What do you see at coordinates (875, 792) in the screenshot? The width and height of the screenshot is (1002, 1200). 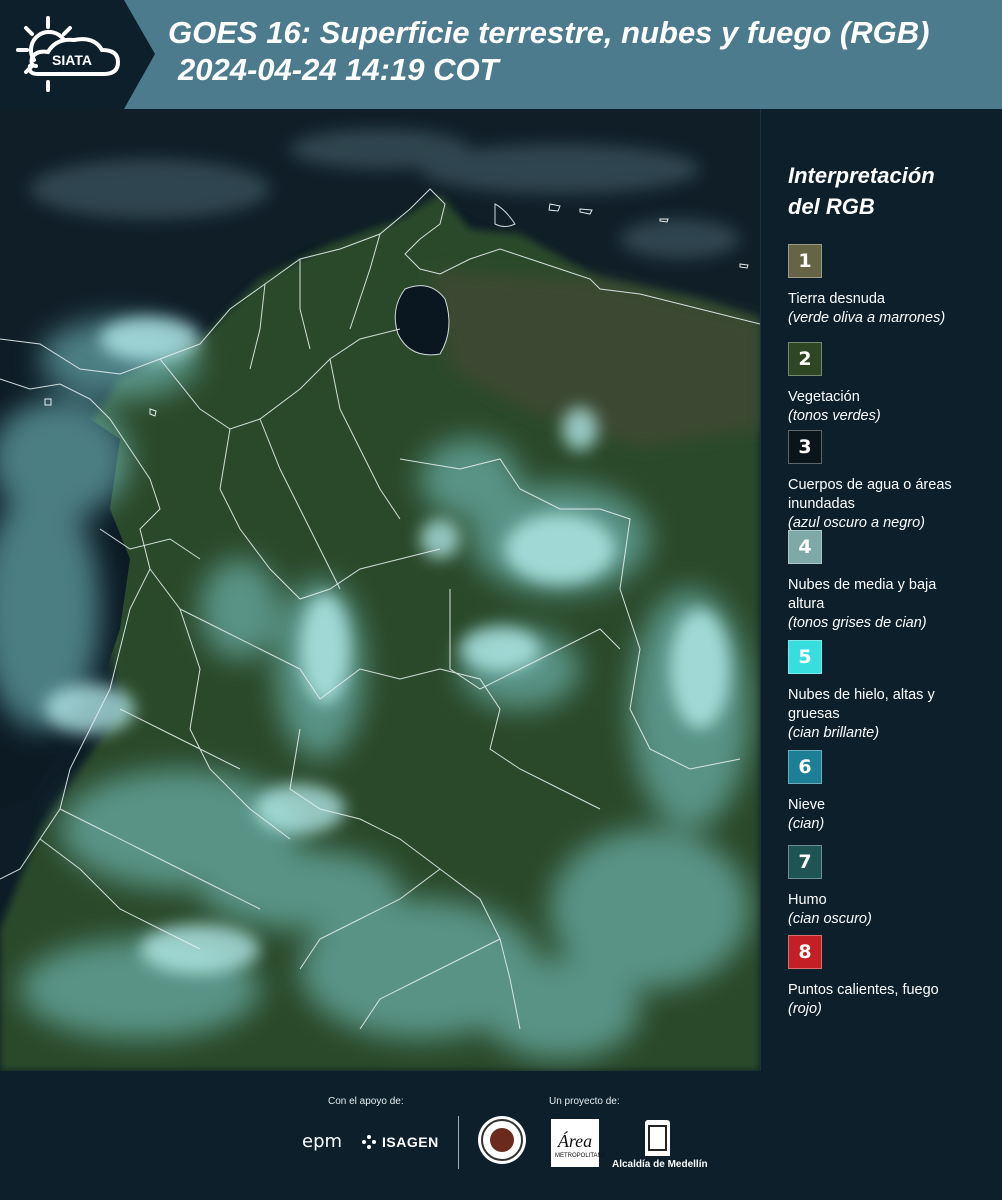 I see `legend-item: 6 Nieve (cian)` at bounding box center [875, 792].